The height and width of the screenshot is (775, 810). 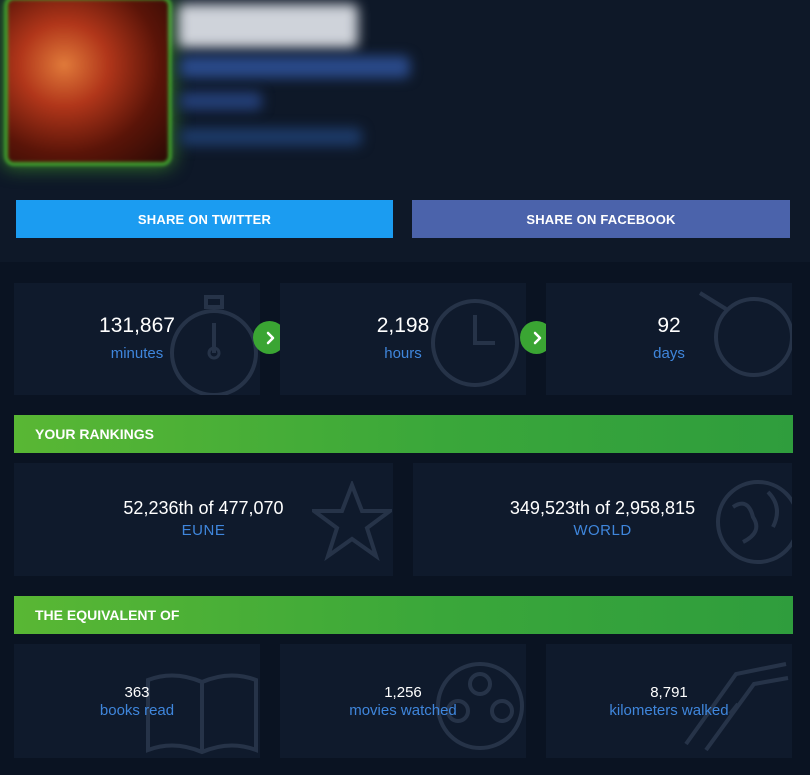 I want to click on avatar, so click(x=88, y=81).